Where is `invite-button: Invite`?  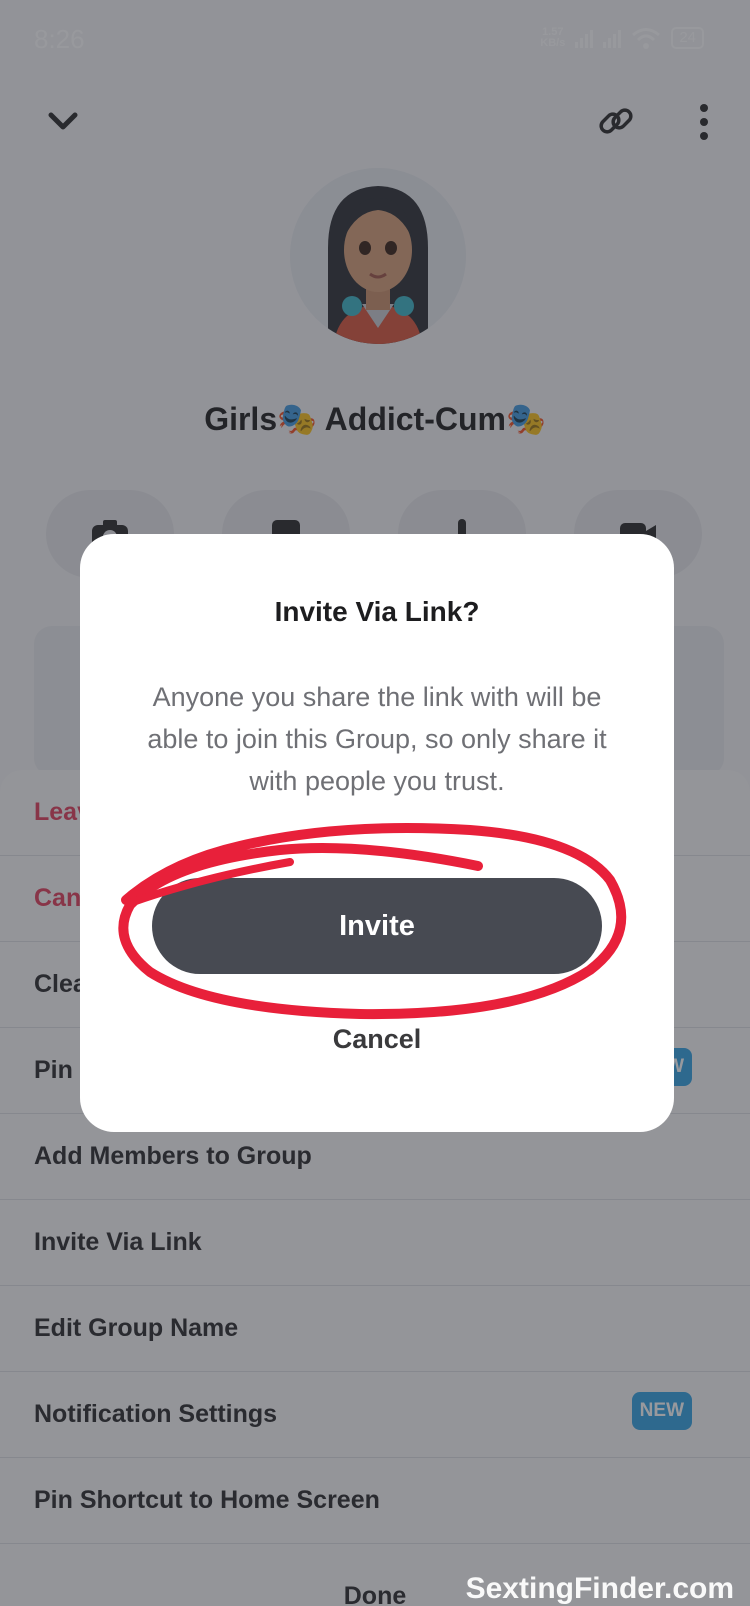
invite-button: Invite is located at coordinates (377, 926).